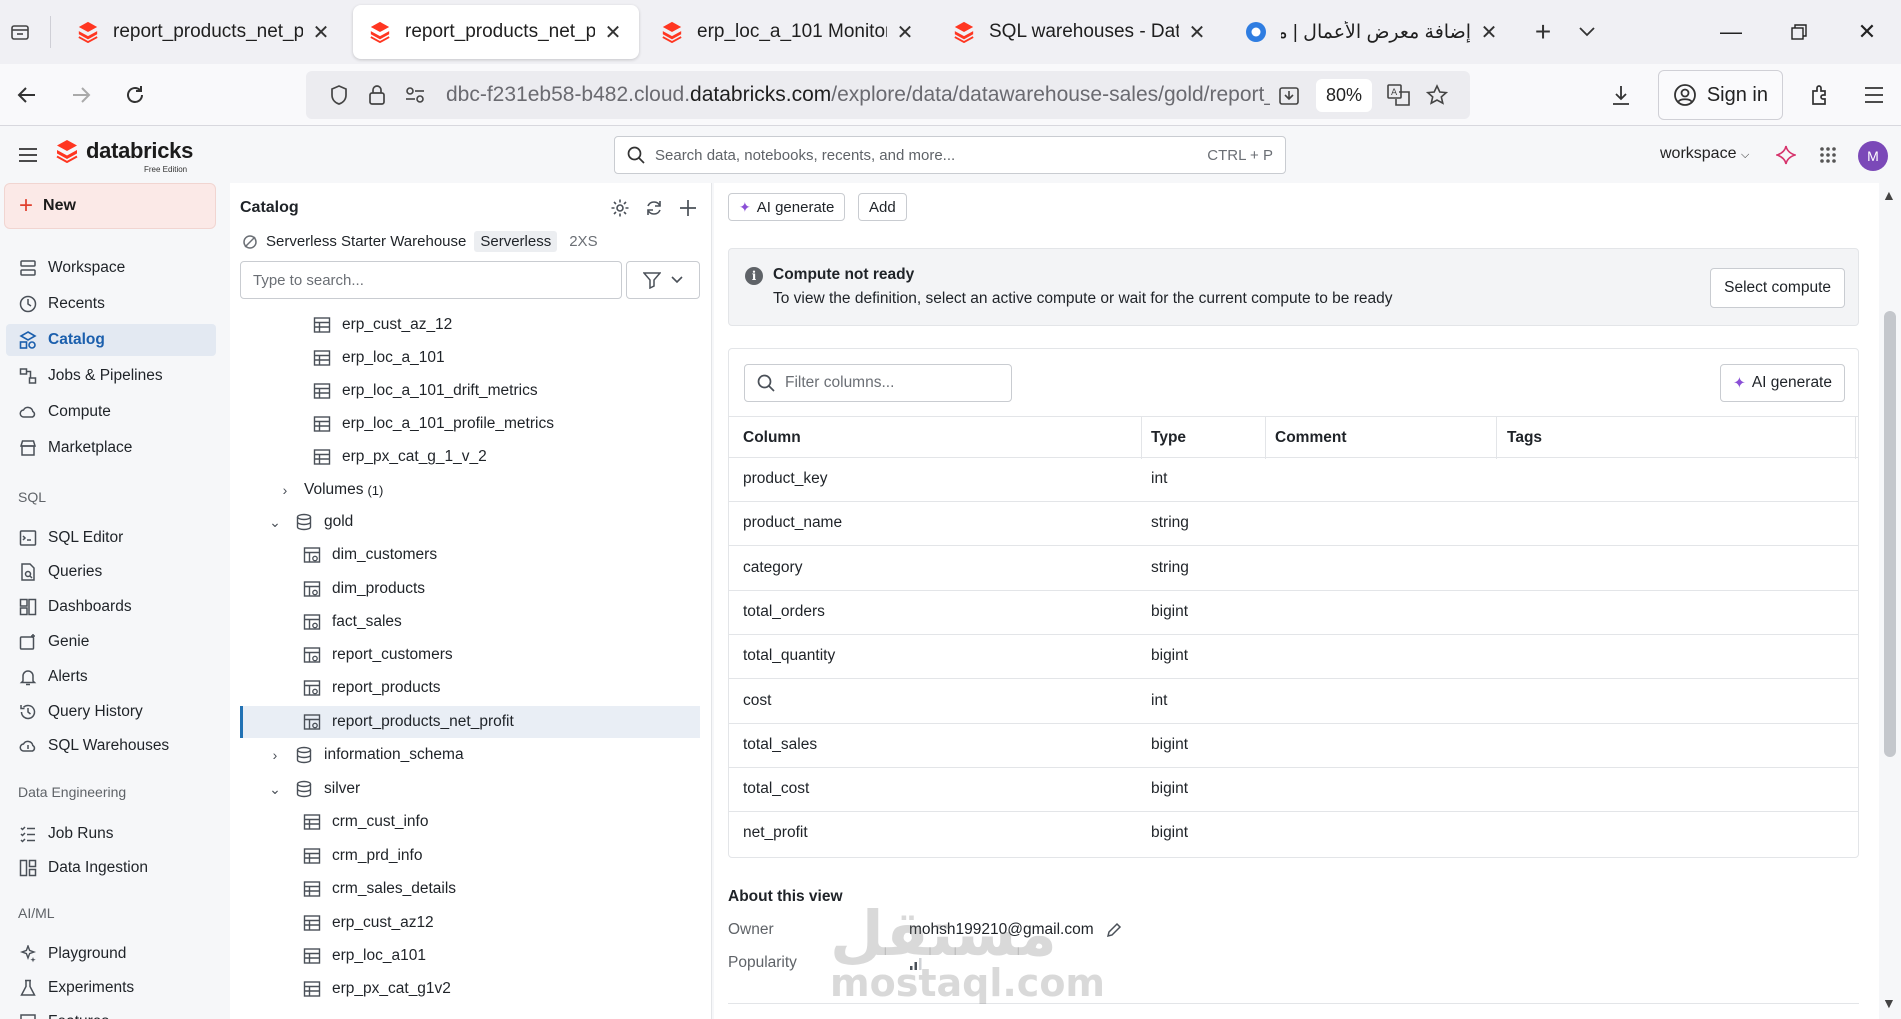 This screenshot has height=1019, width=1901. I want to click on bookmark-star-icon, so click(1437, 95).